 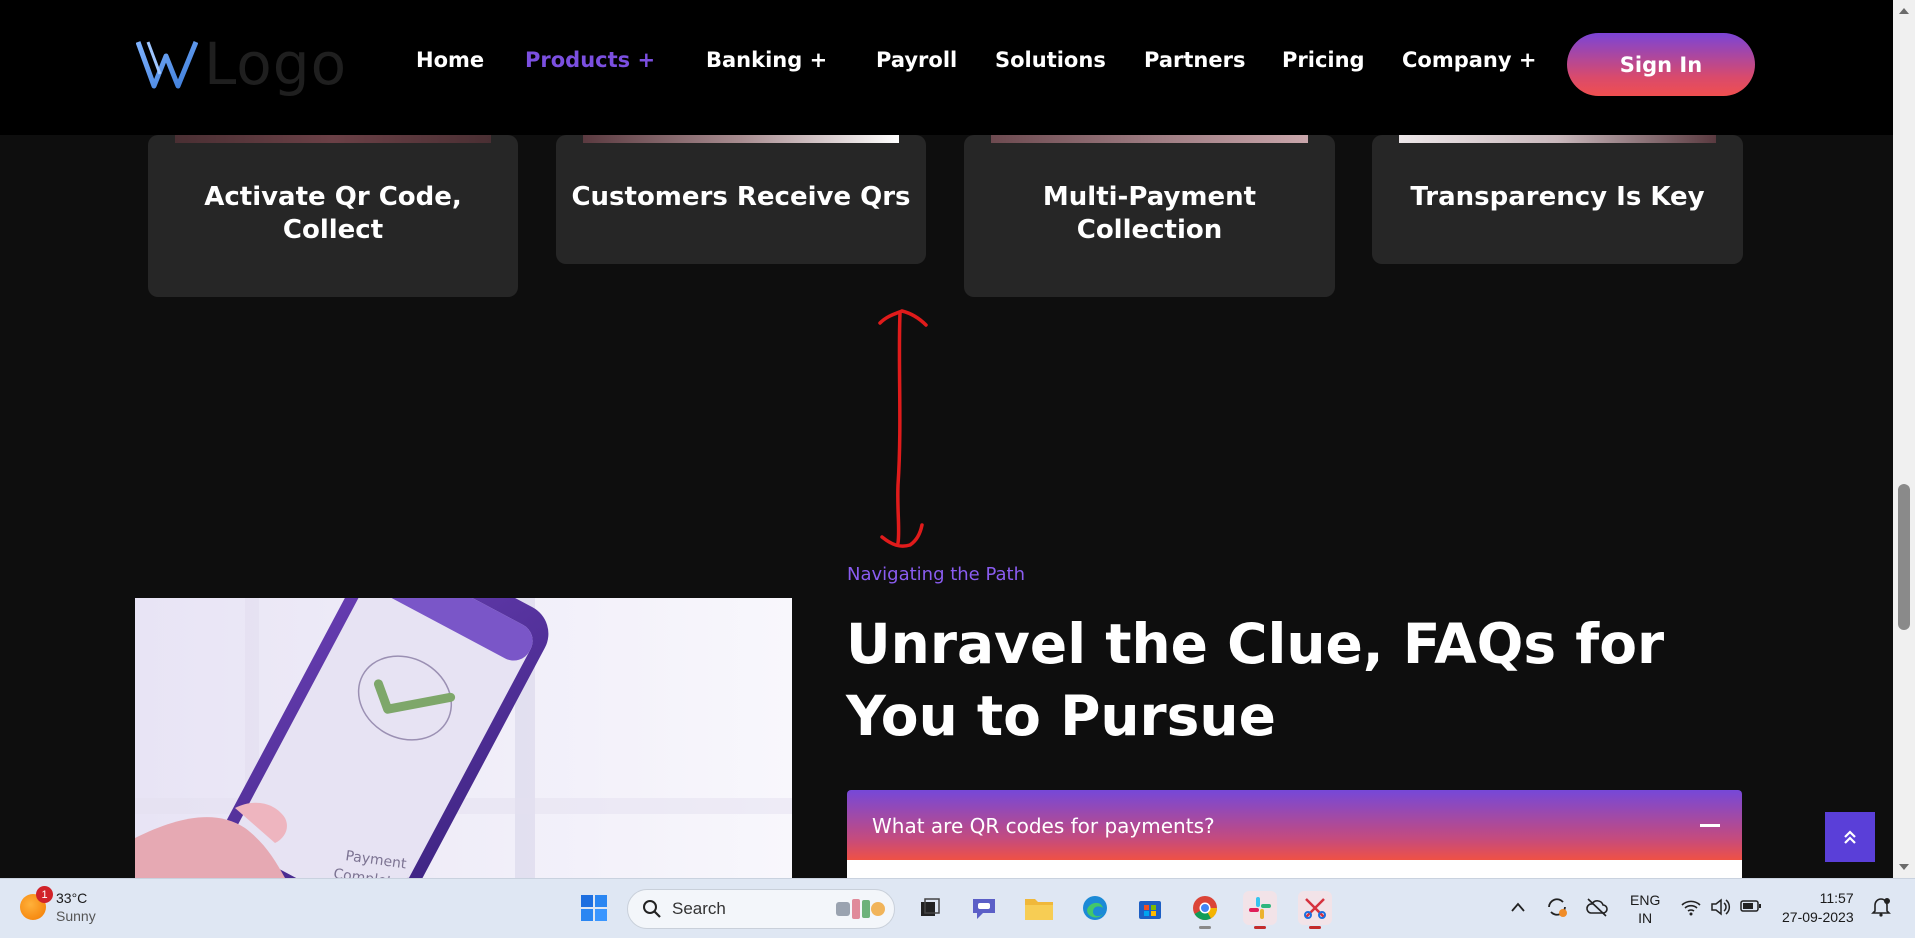 What do you see at coordinates (1836, 898) in the screenshot?
I see `clock-time: 11:57` at bounding box center [1836, 898].